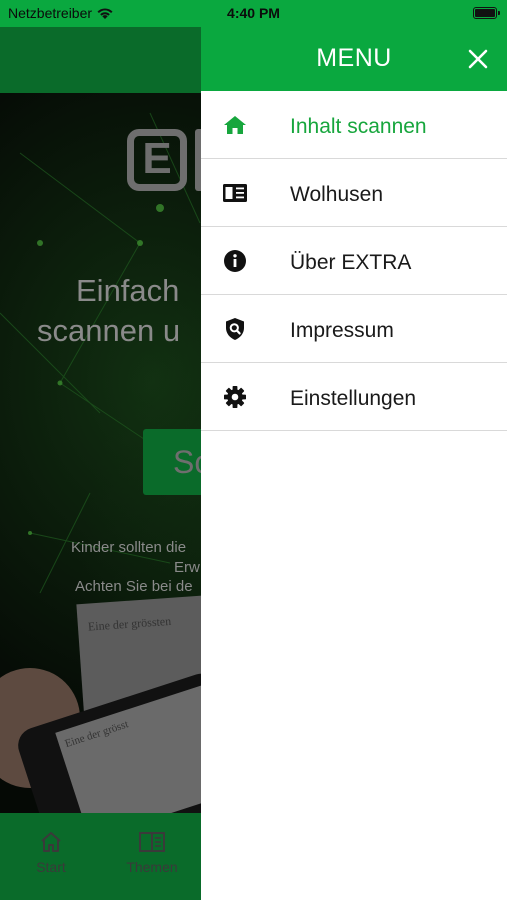 The image size is (507, 900). I want to click on menu-item-label: Impressum, so click(342, 330).